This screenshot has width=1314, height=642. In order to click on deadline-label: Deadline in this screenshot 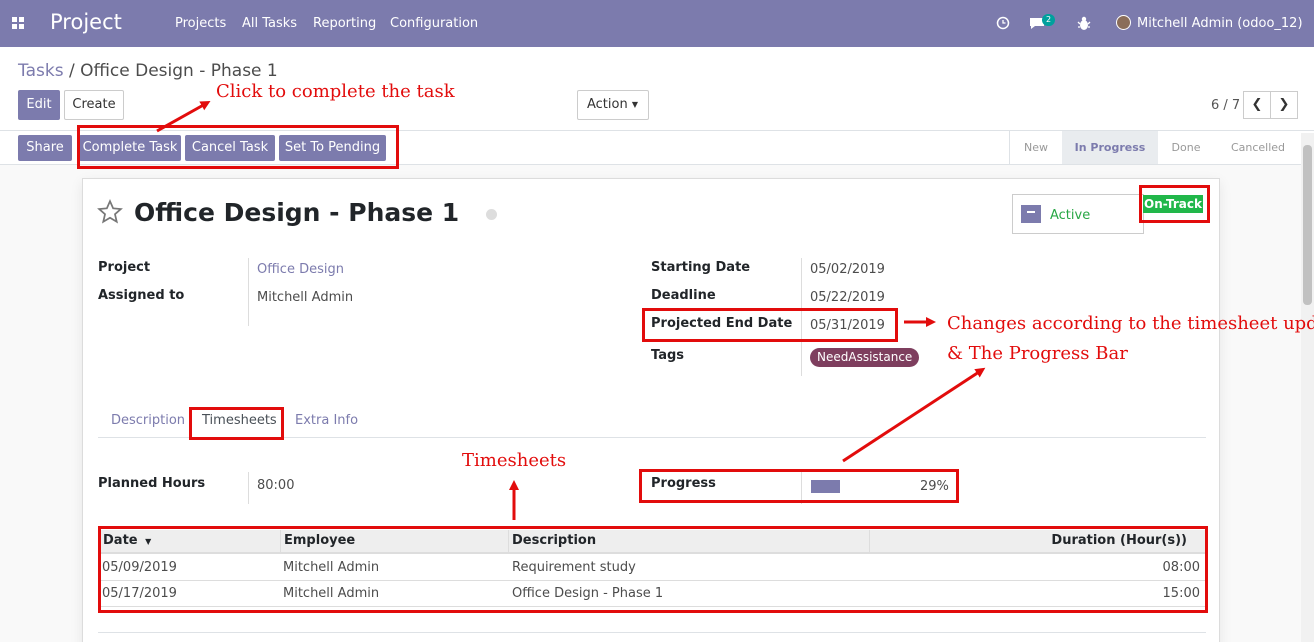, I will do `click(683, 295)`.